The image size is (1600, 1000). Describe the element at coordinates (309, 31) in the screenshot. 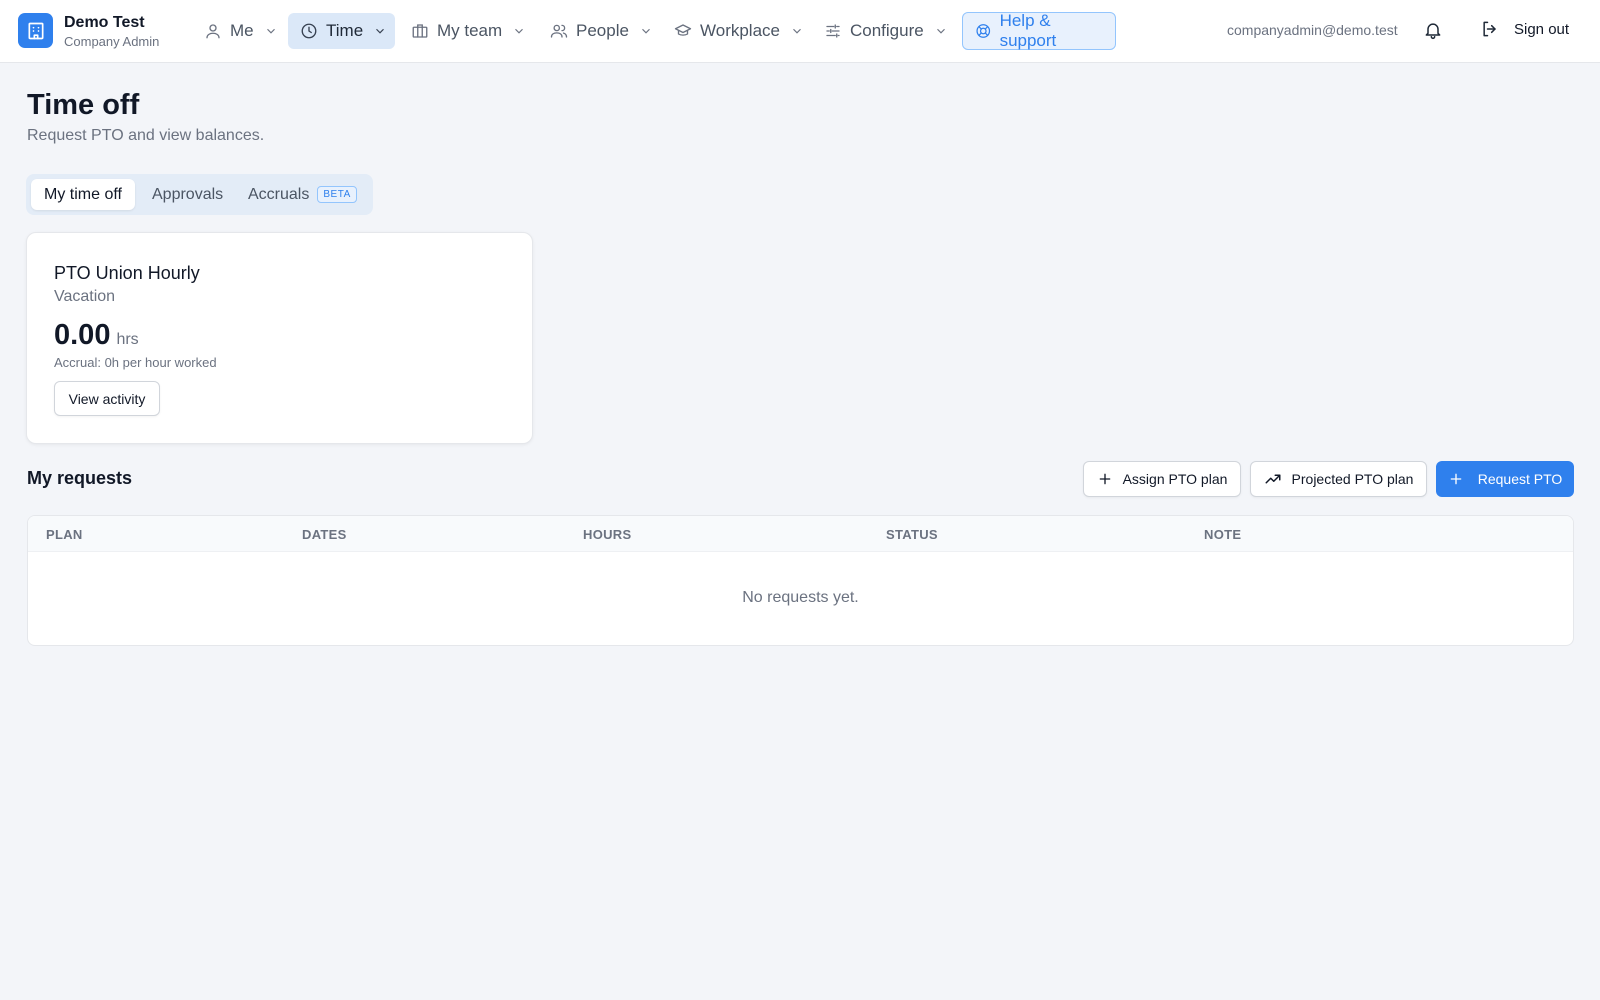

I see `clock-icon` at that location.